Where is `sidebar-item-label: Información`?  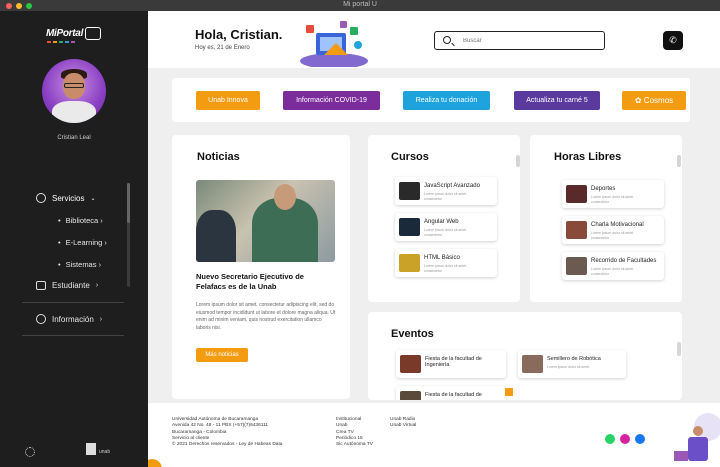
sidebar-item-label: Información is located at coordinates (73, 319).